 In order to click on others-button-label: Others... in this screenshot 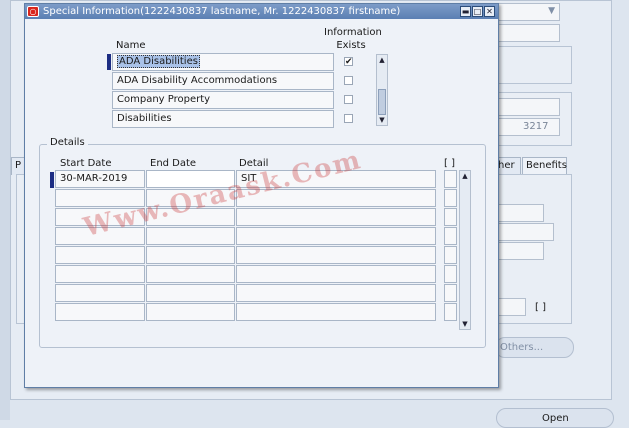, I will do `click(522, 347)`.